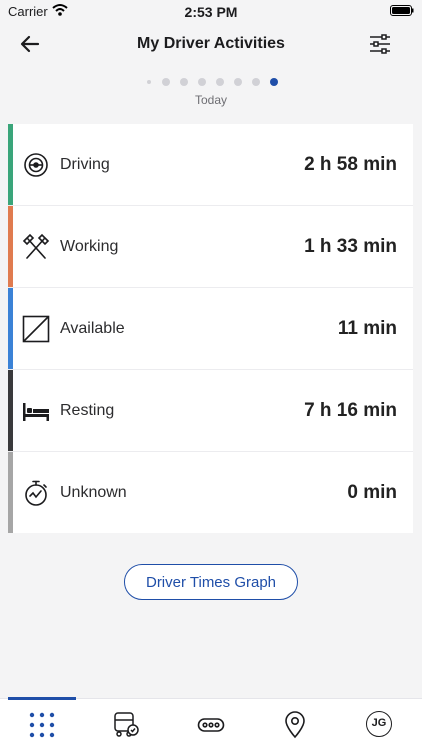  I want to click on activity-row-resting: Resting 7 h 16 min, so click(210, 411).